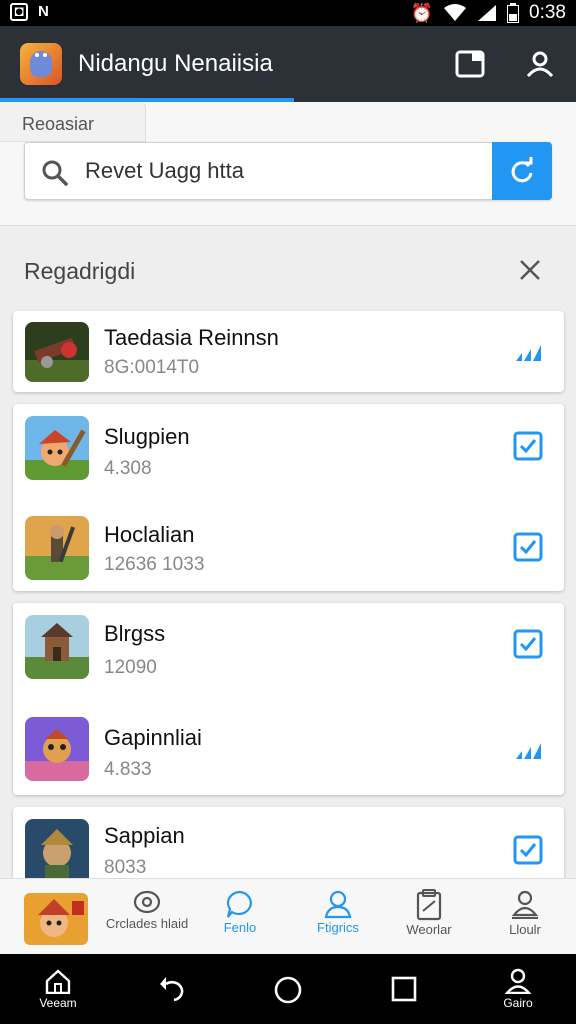 Image resolution: width=576 pixels, height=1024 pixels. What do you see at coordinates (135, 633) in the screenshot?
I see `item-name: Blrgss` at bounding box center [135, 633].